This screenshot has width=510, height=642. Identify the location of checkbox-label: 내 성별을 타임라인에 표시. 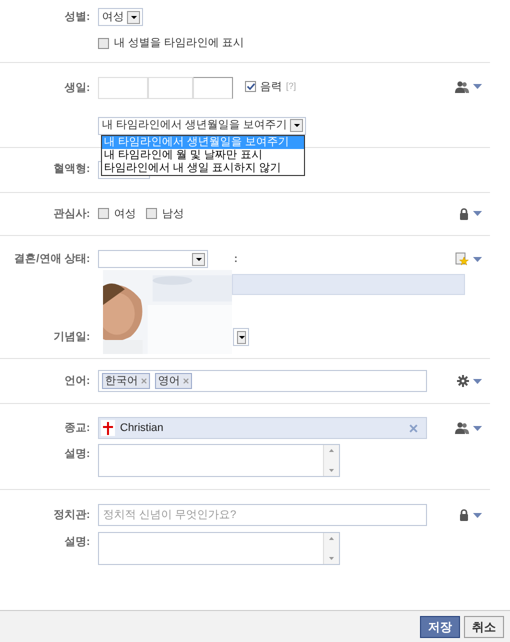
(179, 43).